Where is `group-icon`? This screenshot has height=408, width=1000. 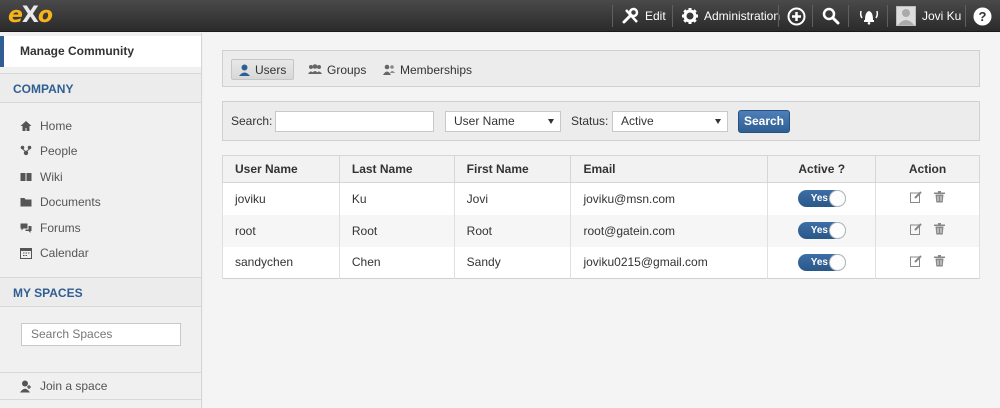 group-icon is located at coordinates (315, 69).